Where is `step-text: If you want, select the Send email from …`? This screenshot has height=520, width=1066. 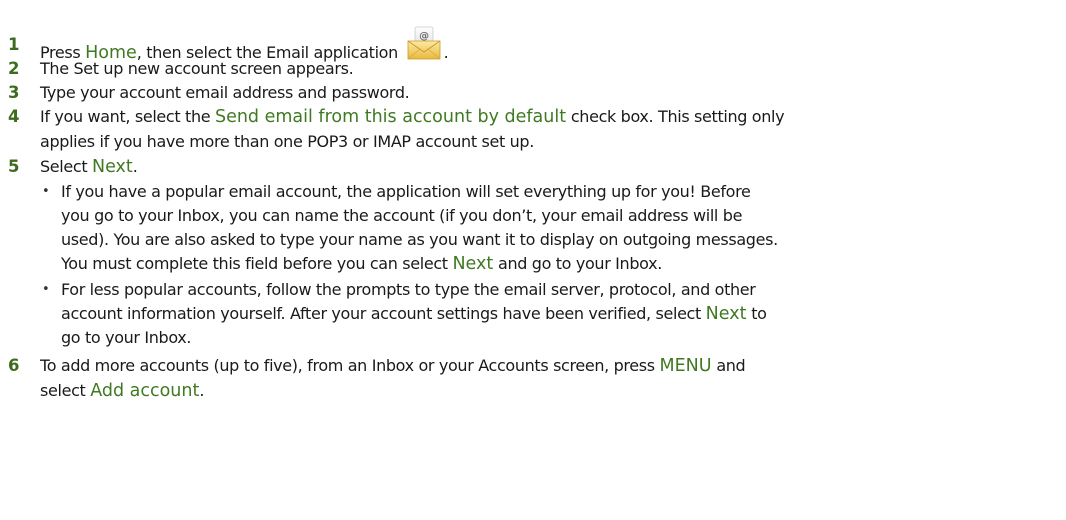
step-text: If you want, select the Send email from … is located at coordinates (412, 117).